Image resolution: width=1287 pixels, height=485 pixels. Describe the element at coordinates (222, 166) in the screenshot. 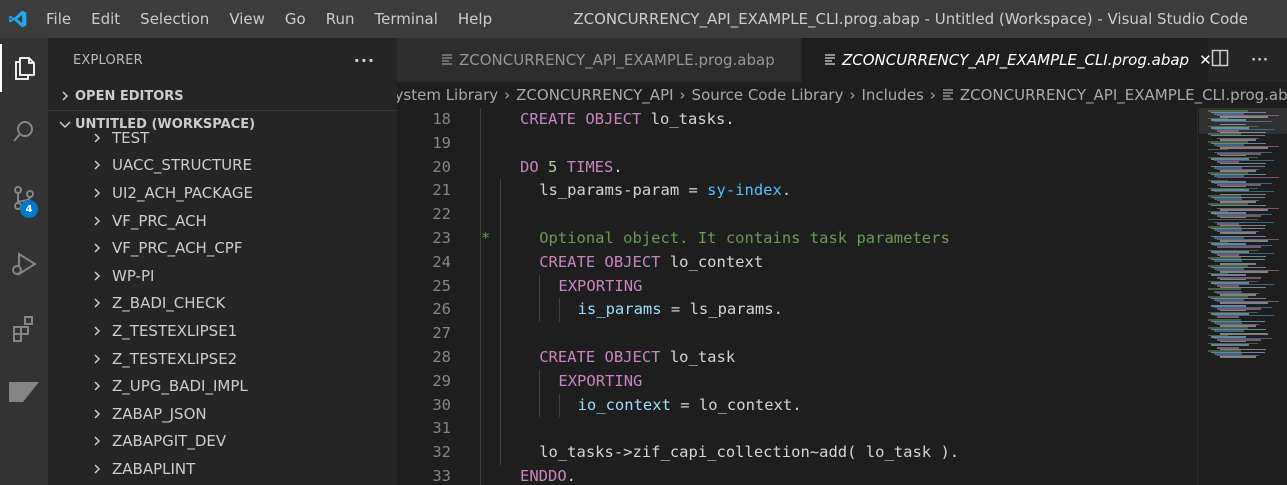

I see `folder-item: UACC_STRUCTURE` at that location.